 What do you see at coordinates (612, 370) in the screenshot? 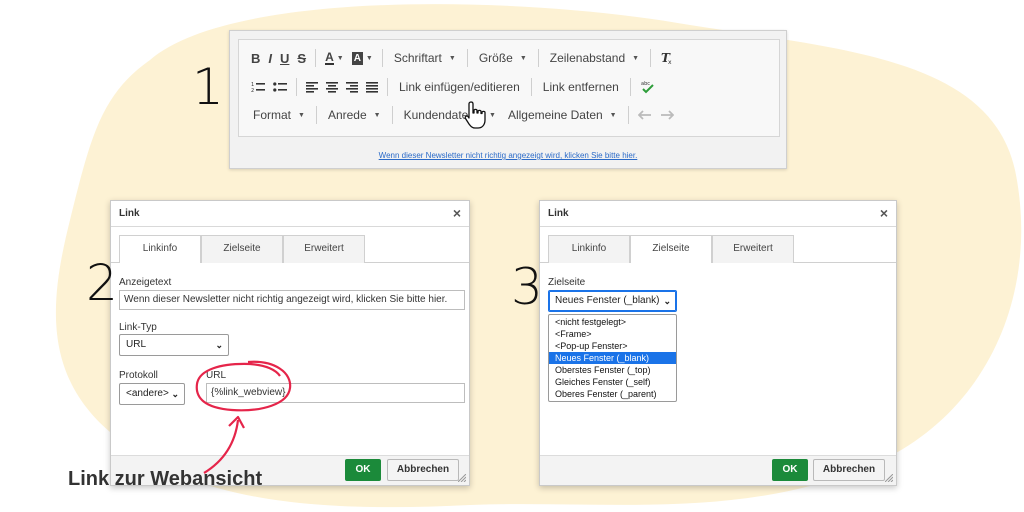
I see `target-option: Oberstes Fenster (_top)` at bounding box center [612, 370].